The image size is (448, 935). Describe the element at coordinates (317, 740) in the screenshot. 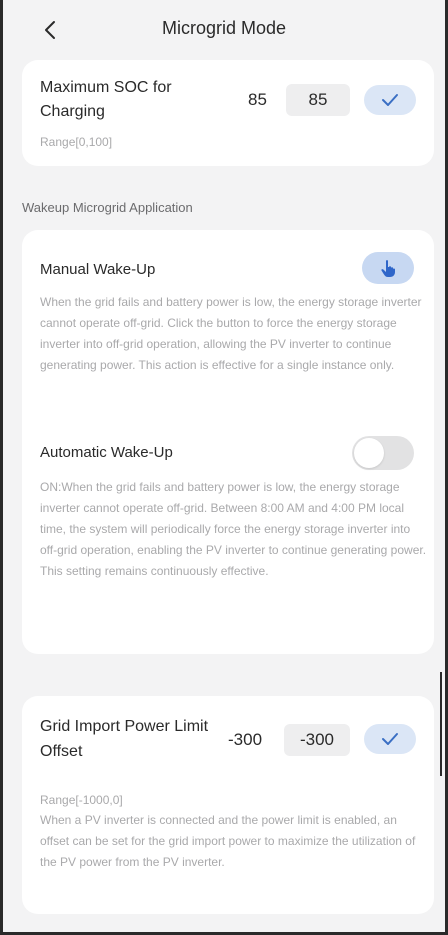

I see `grid-import-input: -300` at that location.